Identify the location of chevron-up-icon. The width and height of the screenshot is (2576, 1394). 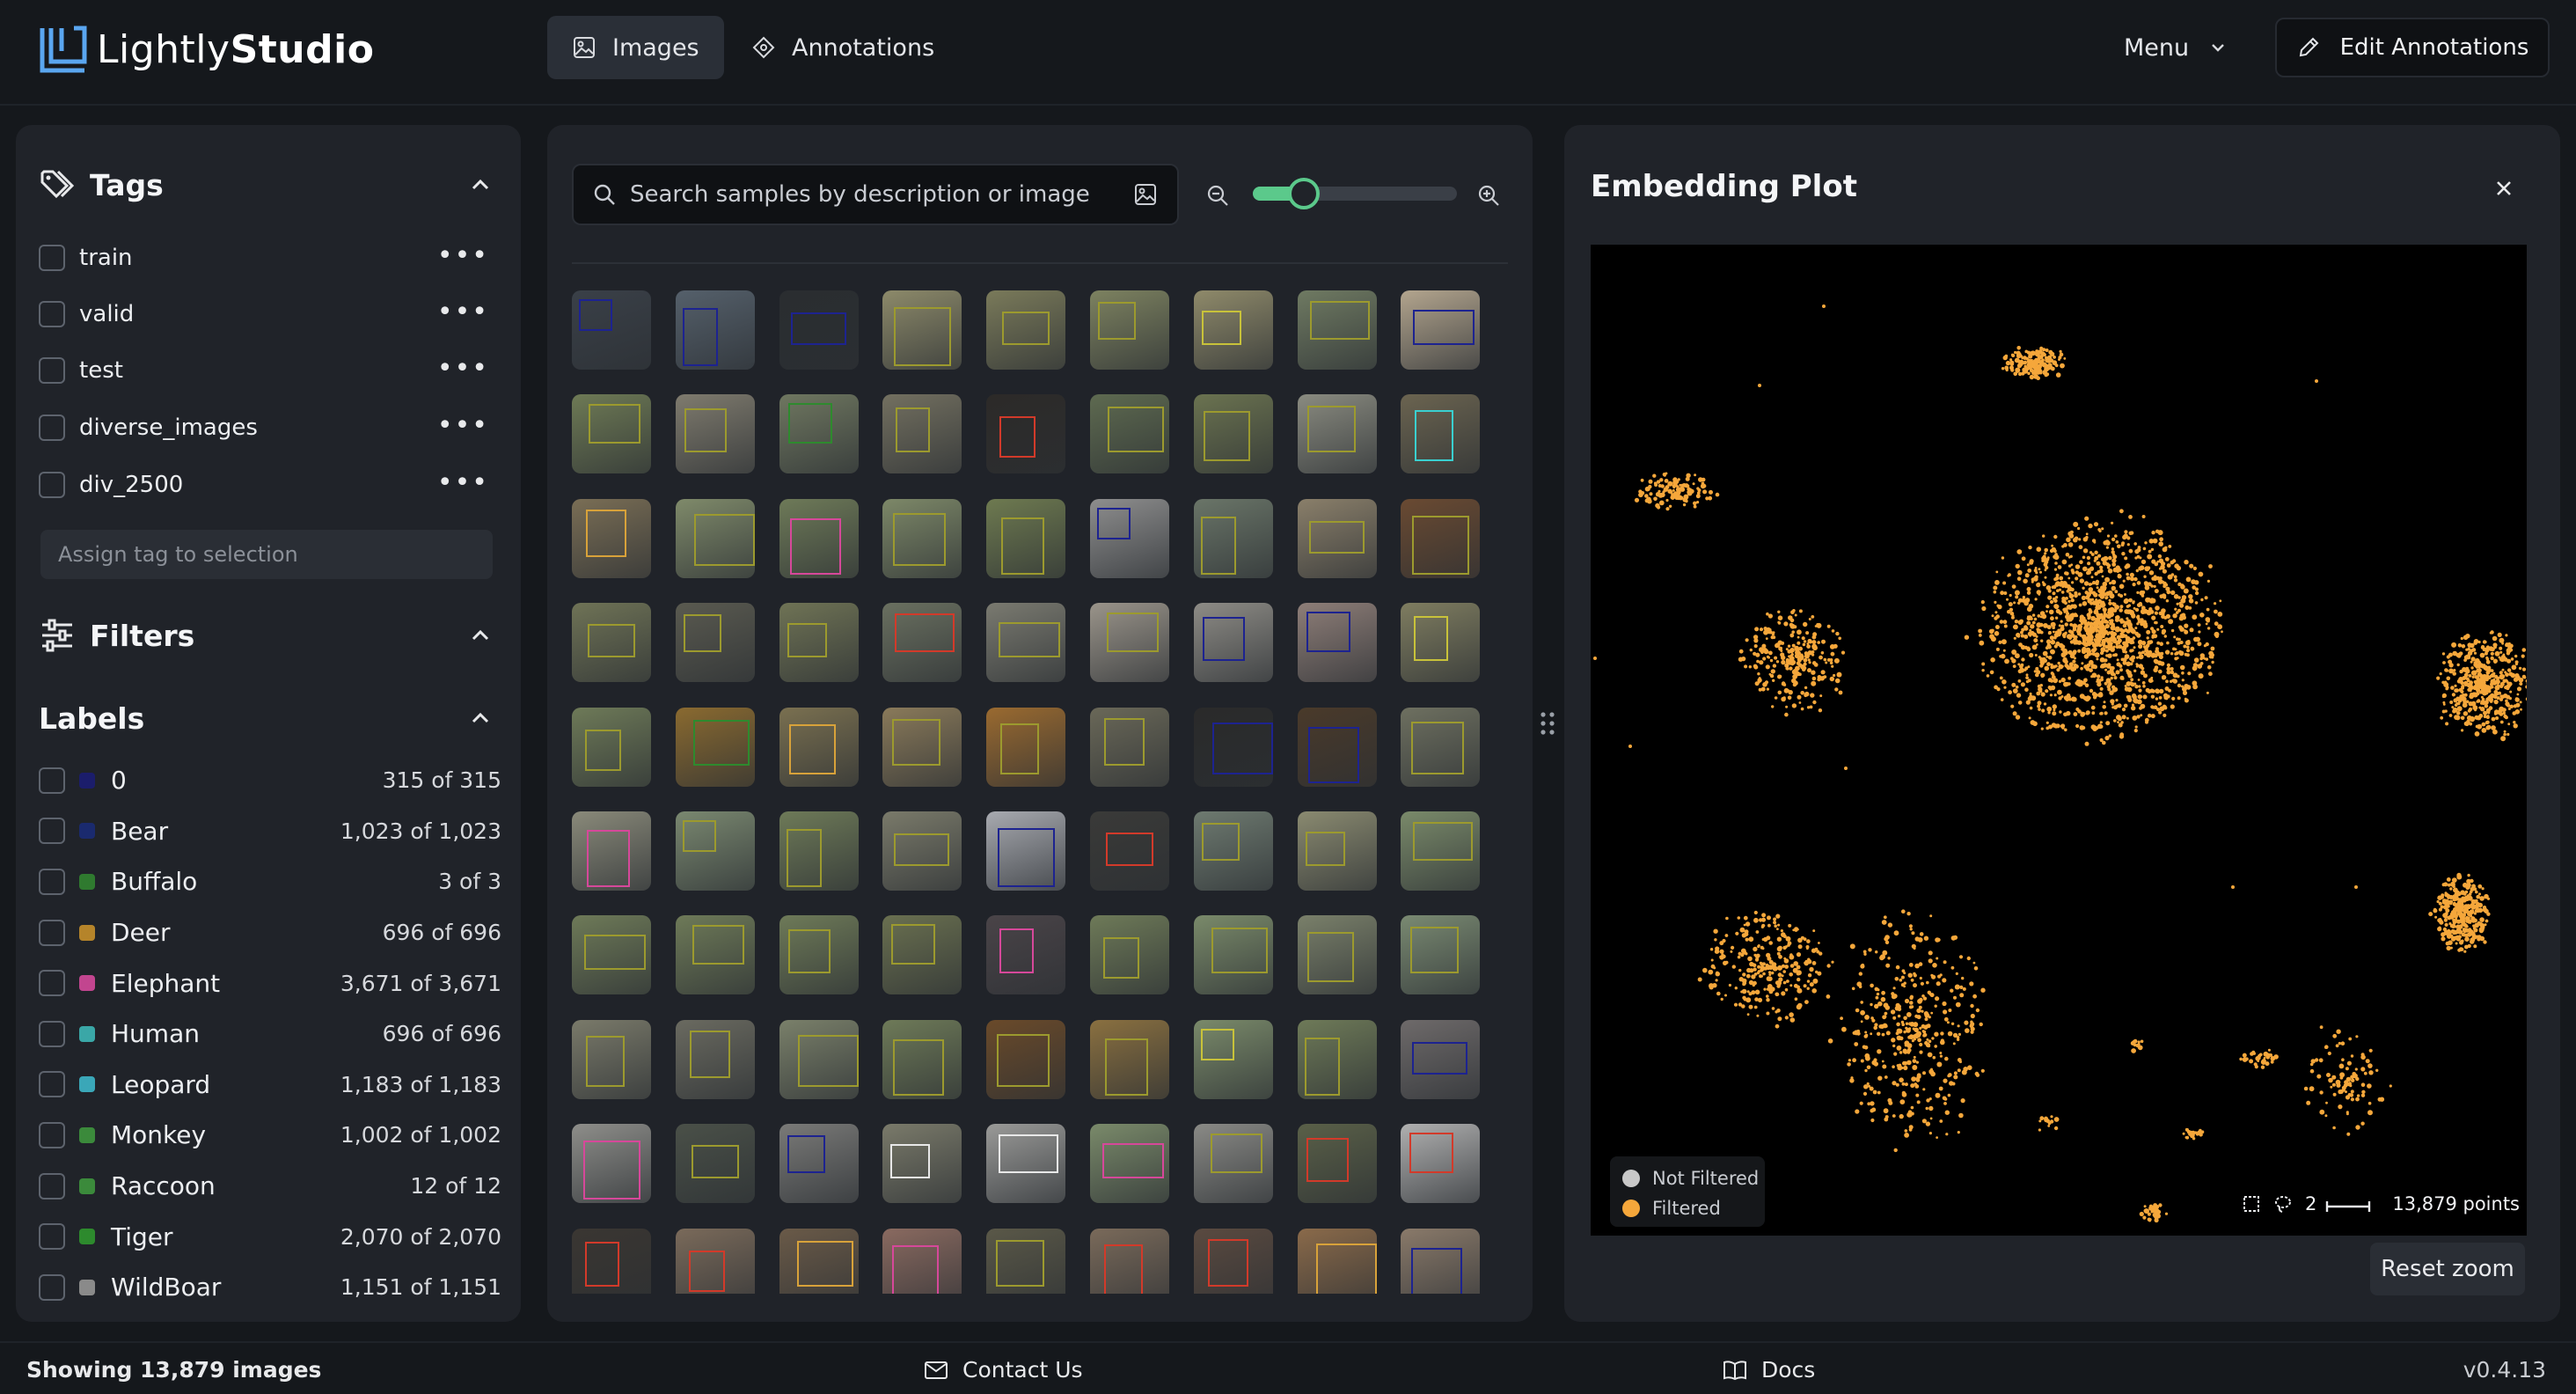
(480, 635).